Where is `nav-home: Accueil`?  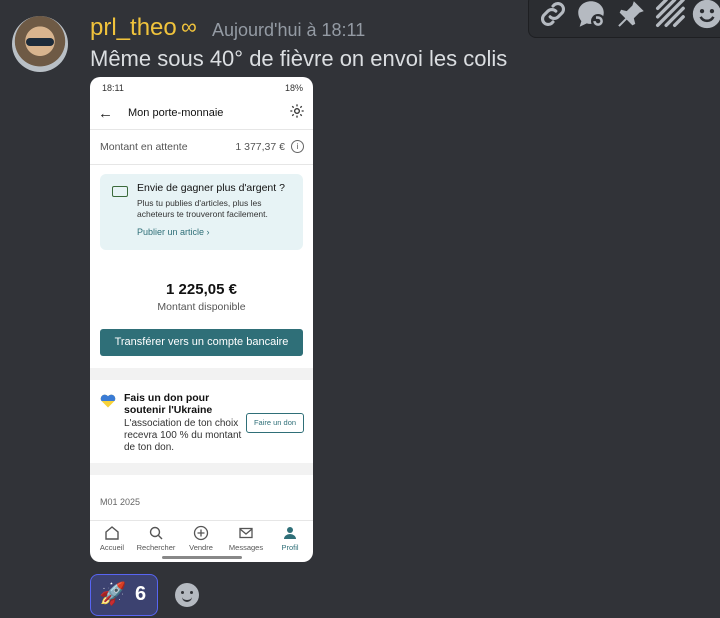
nav-home: Accueil is located at coordinates (112, 538).